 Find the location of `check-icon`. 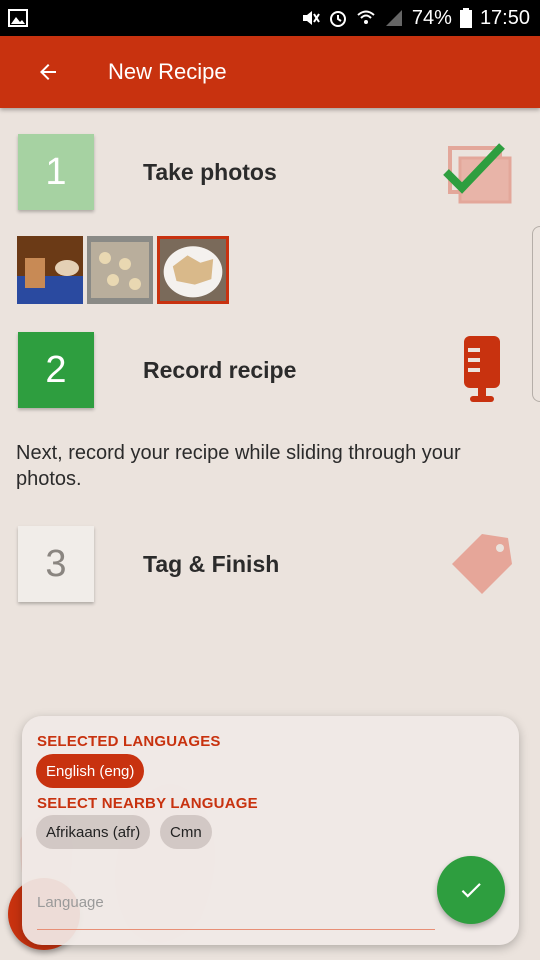

check-icon is located at coordinates (471, 890).